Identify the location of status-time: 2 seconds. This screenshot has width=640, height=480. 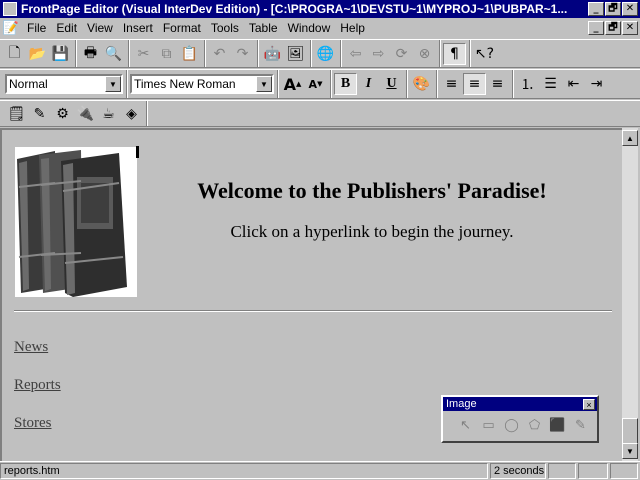
(518, 471).